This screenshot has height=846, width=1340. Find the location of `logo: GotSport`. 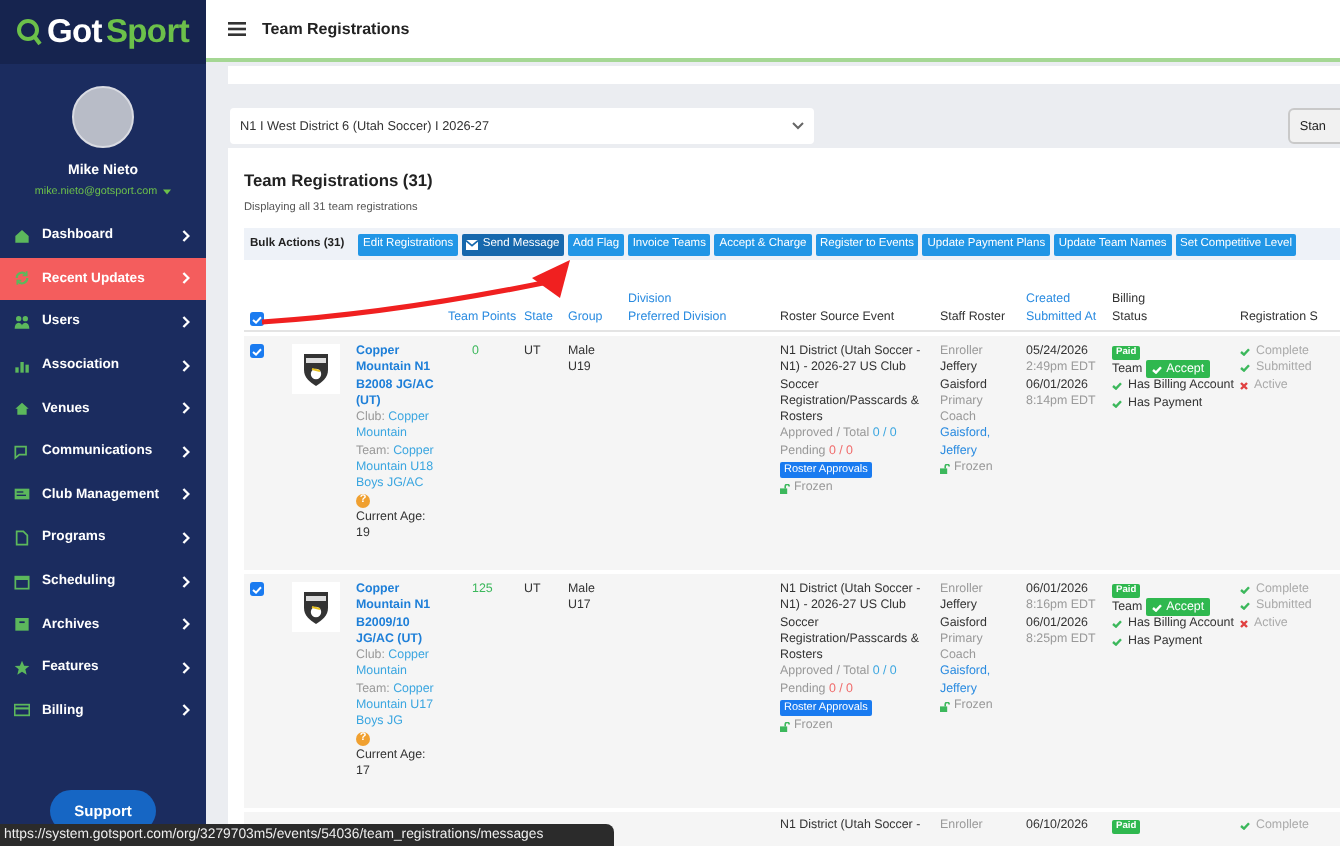

logo: GotSport is located at coordinates (103, 32).